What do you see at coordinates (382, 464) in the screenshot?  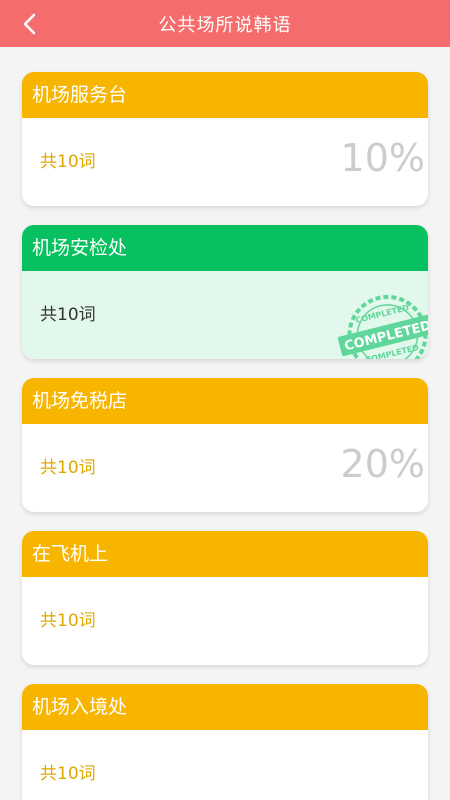 I see `progress-percent: 20%` at bounding box center [382, 464].